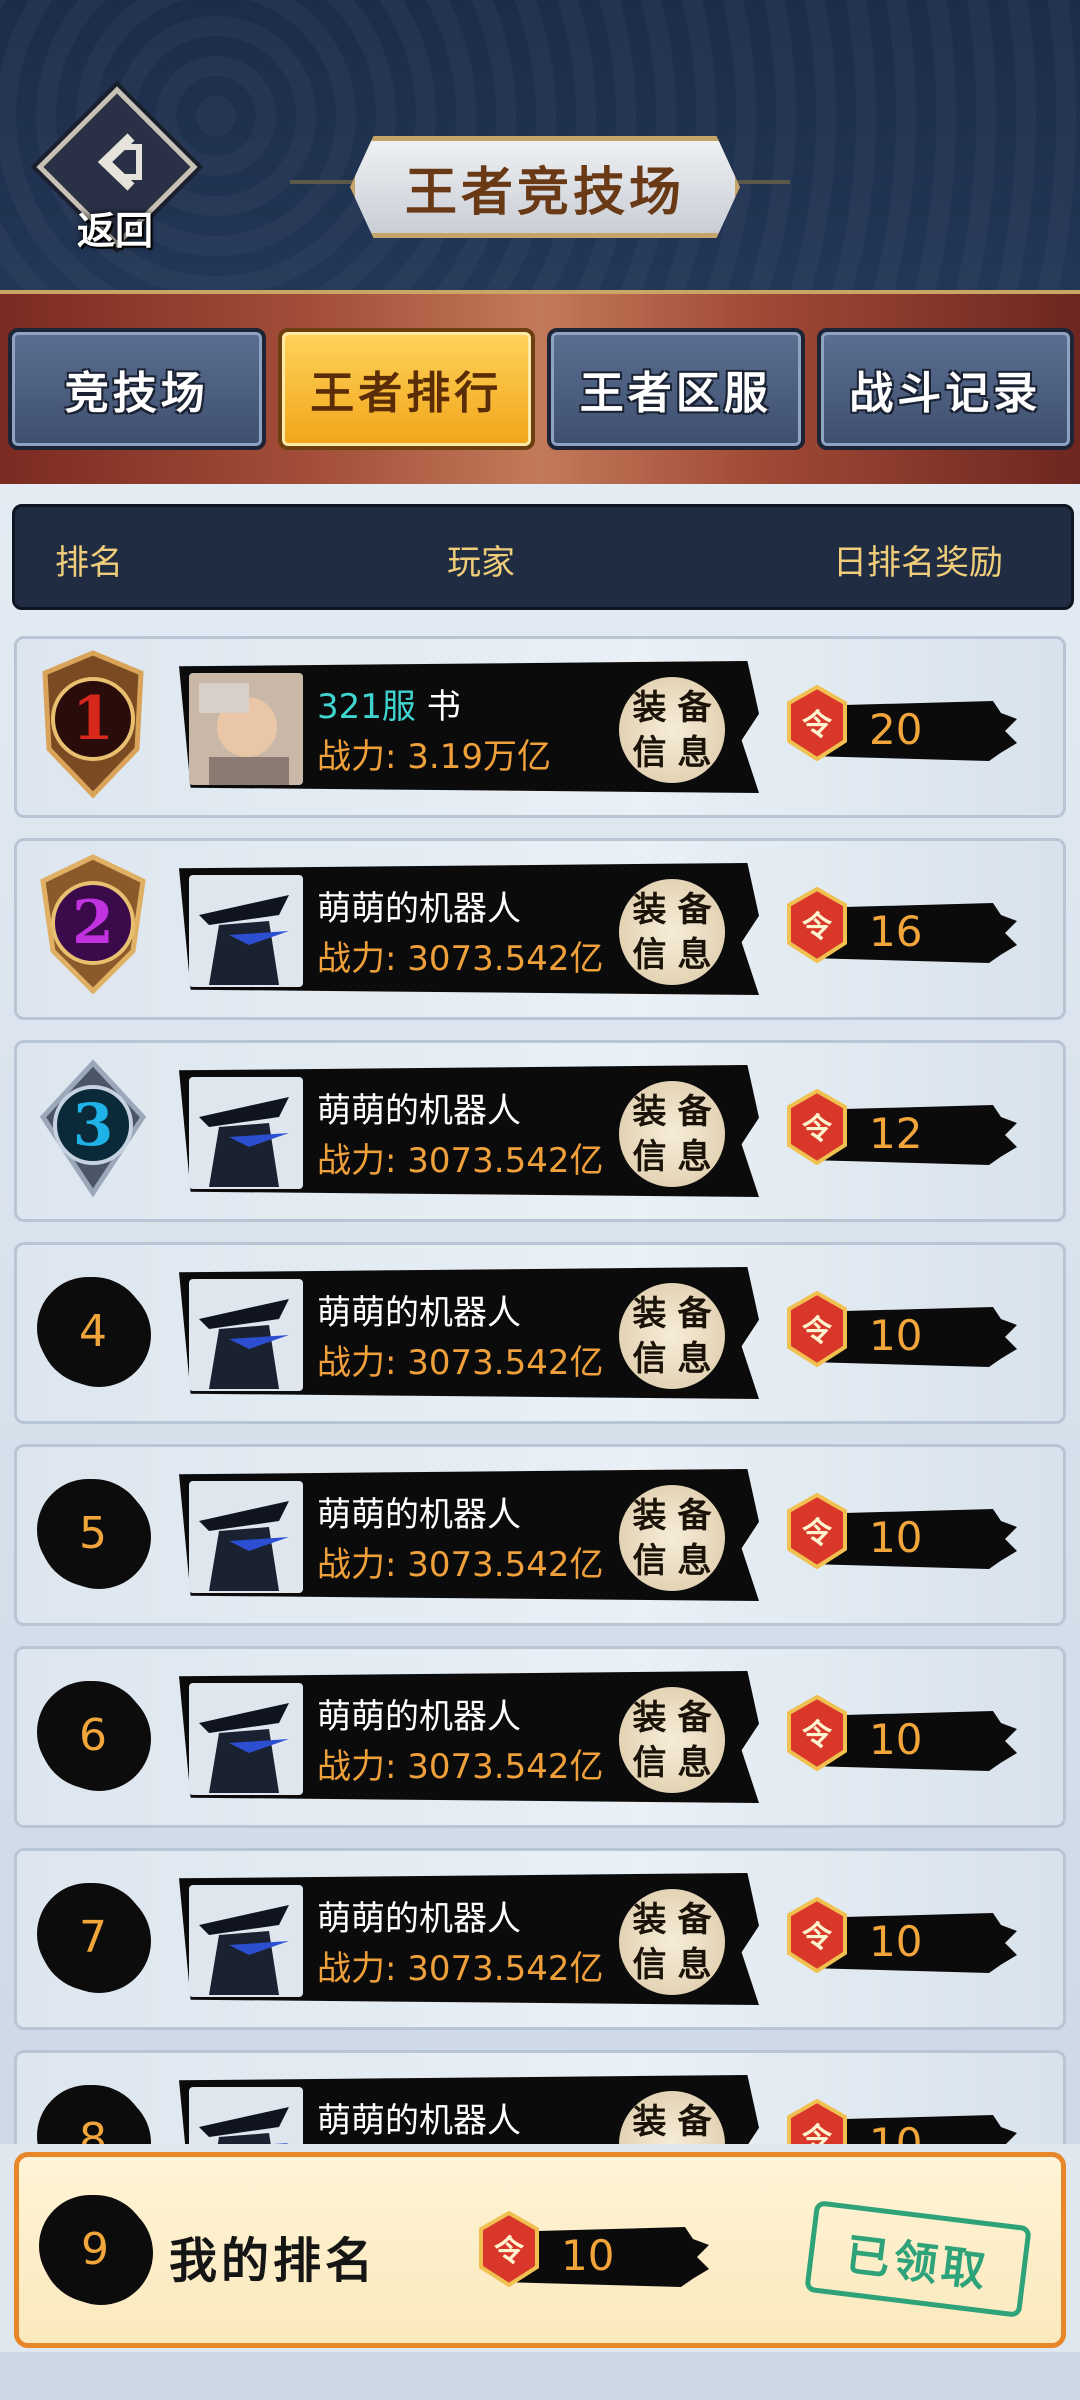 Image resolution: width=1080 pixels, height=2400 pixels. What do you see at coordinates (918, 2259) in the screenshot?
I see `claimed-stamp-button: 已领取` at bounding box center [918, 2259].